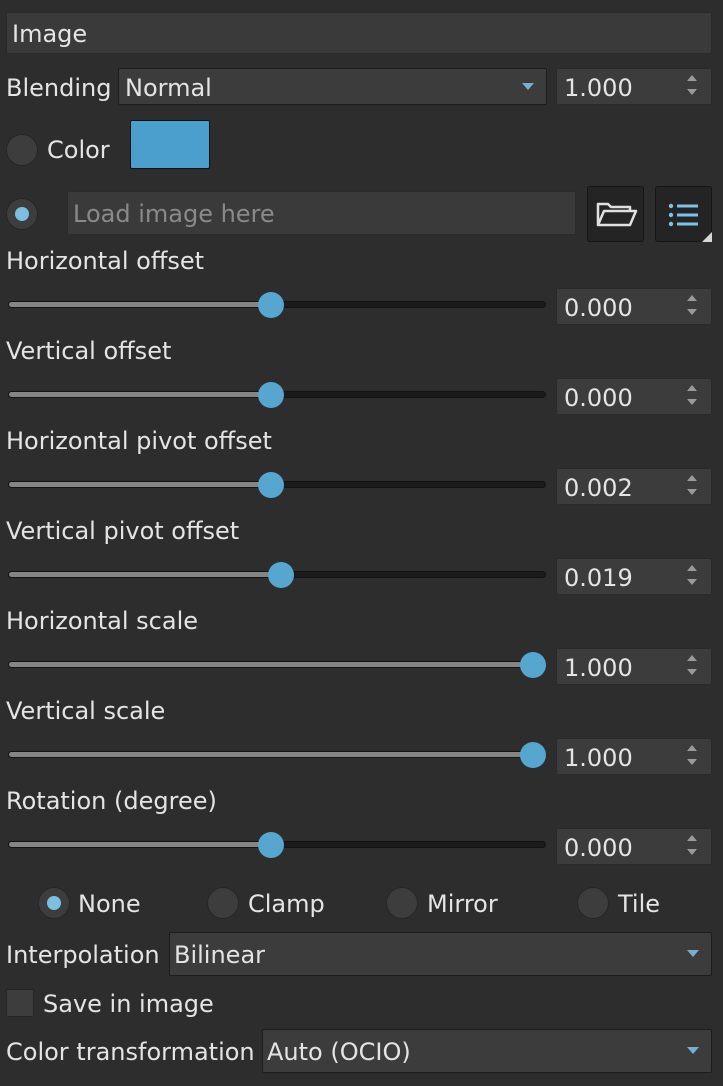  Describe the element at coordinates (286, 904) in the screenshot. I see `wrap-clamp-label: Clamp` at that location.